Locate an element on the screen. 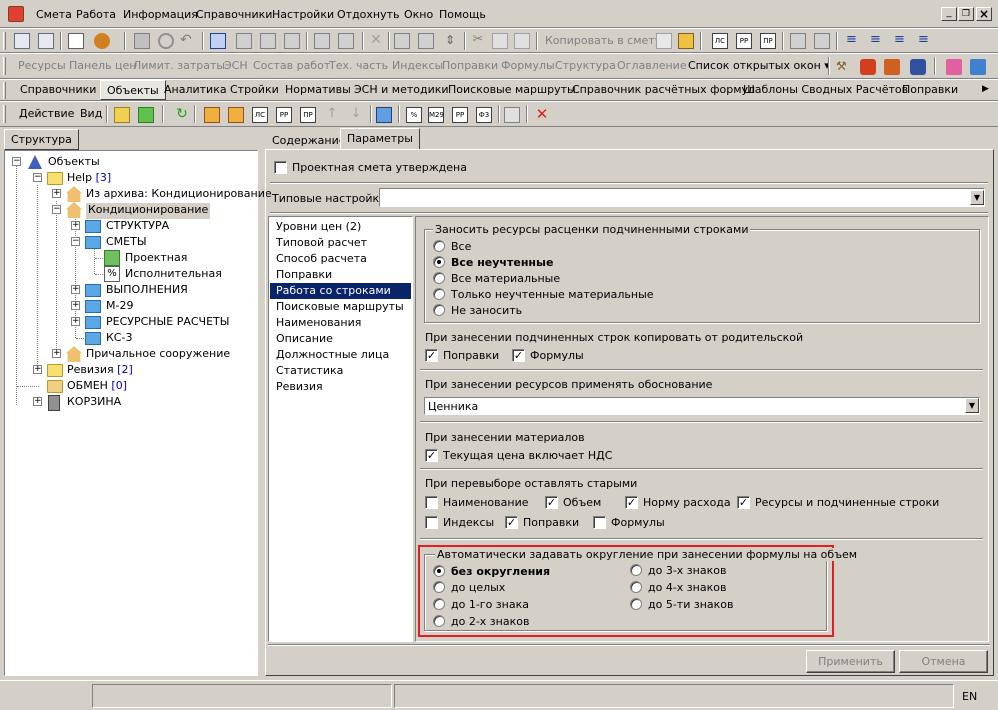 This screenshot has height=710, width=998. refresh-icon is located at coordinates (166, 41).